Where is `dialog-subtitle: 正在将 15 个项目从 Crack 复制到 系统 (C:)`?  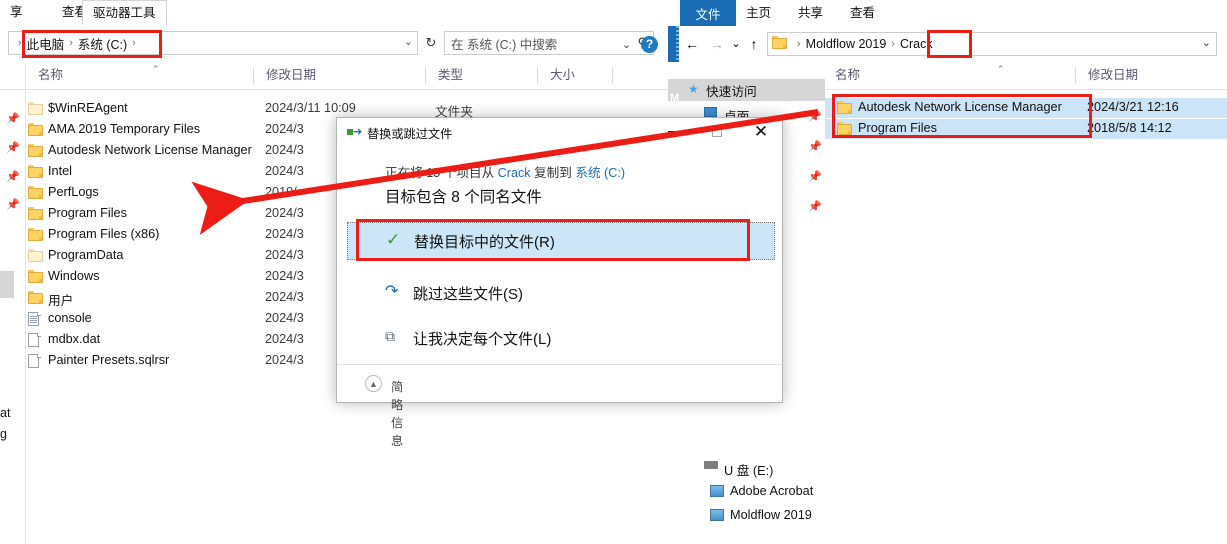
dialog-subtitle: 正在将 15 个项目从 Crack 复制到 系统 (C:) is located at coordinates (505, 171).